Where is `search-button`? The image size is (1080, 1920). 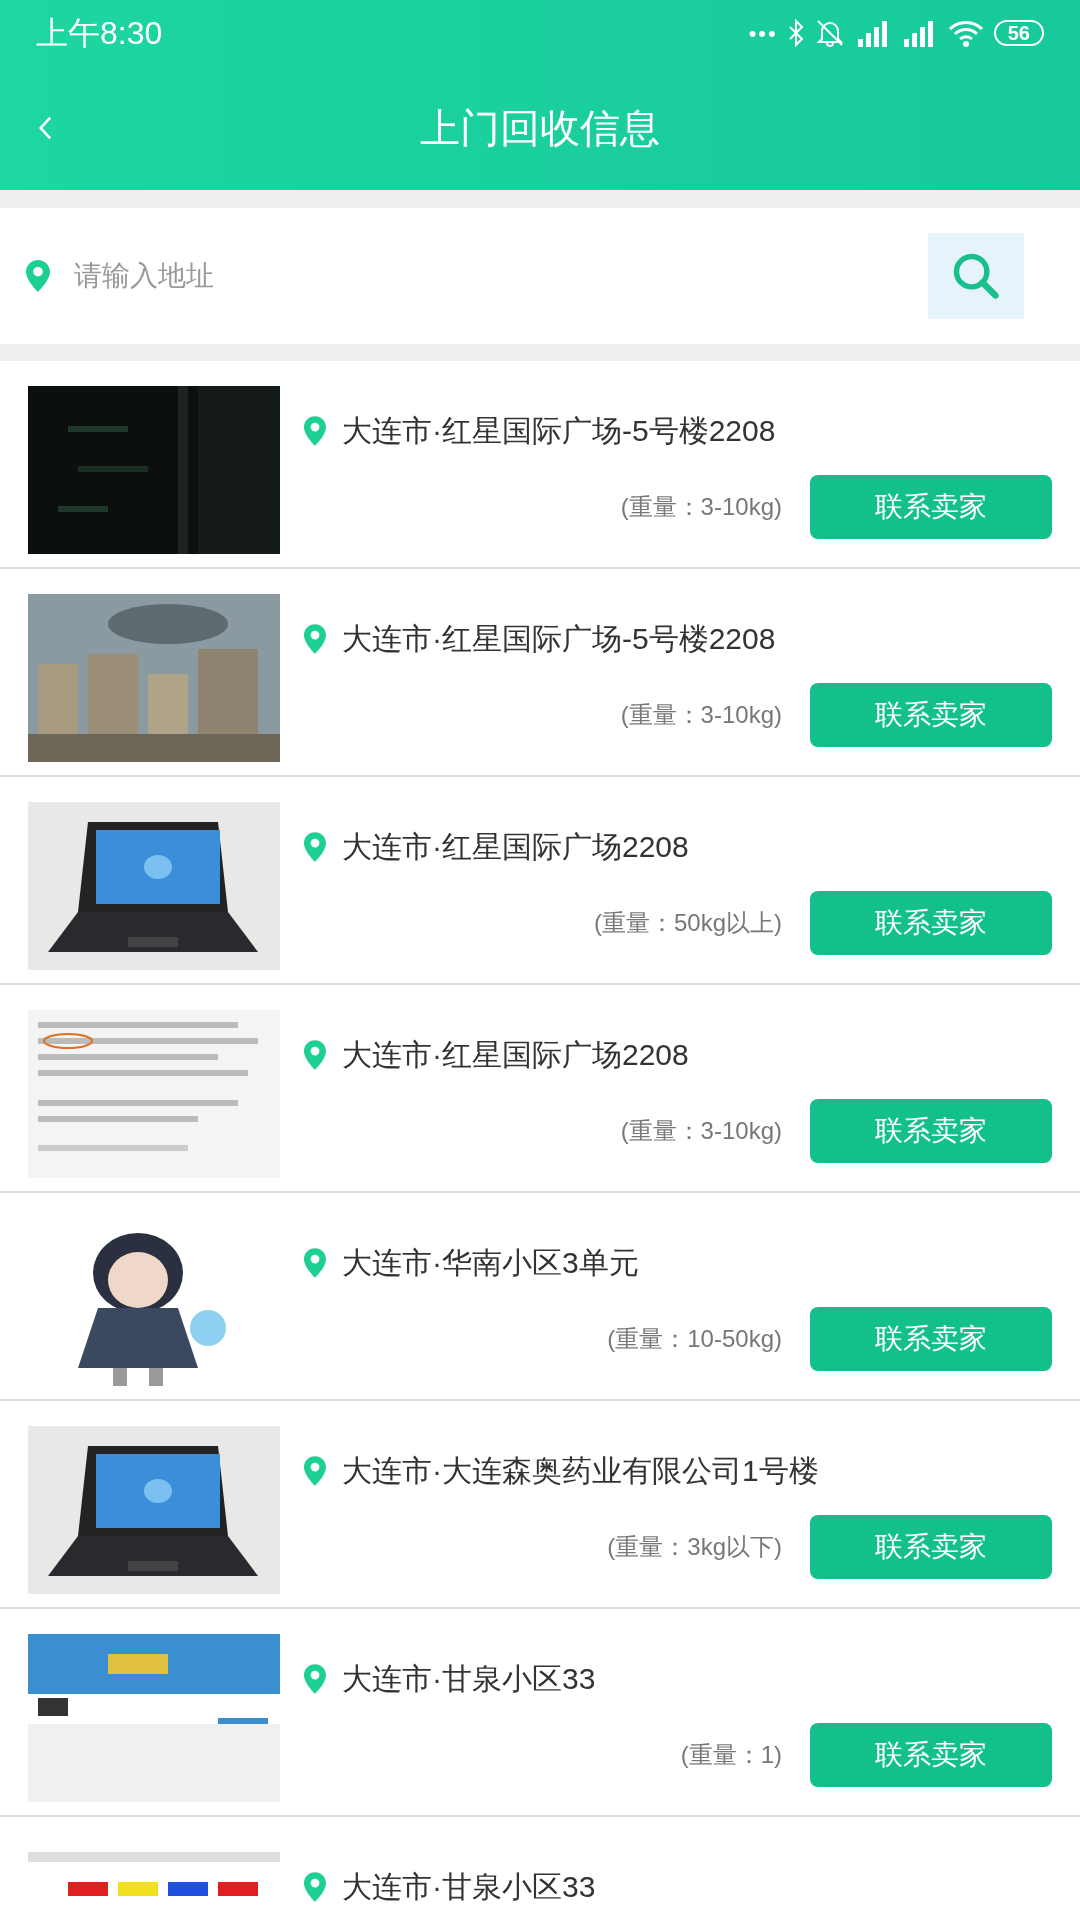 search-button is located at coordinates (976, 276).